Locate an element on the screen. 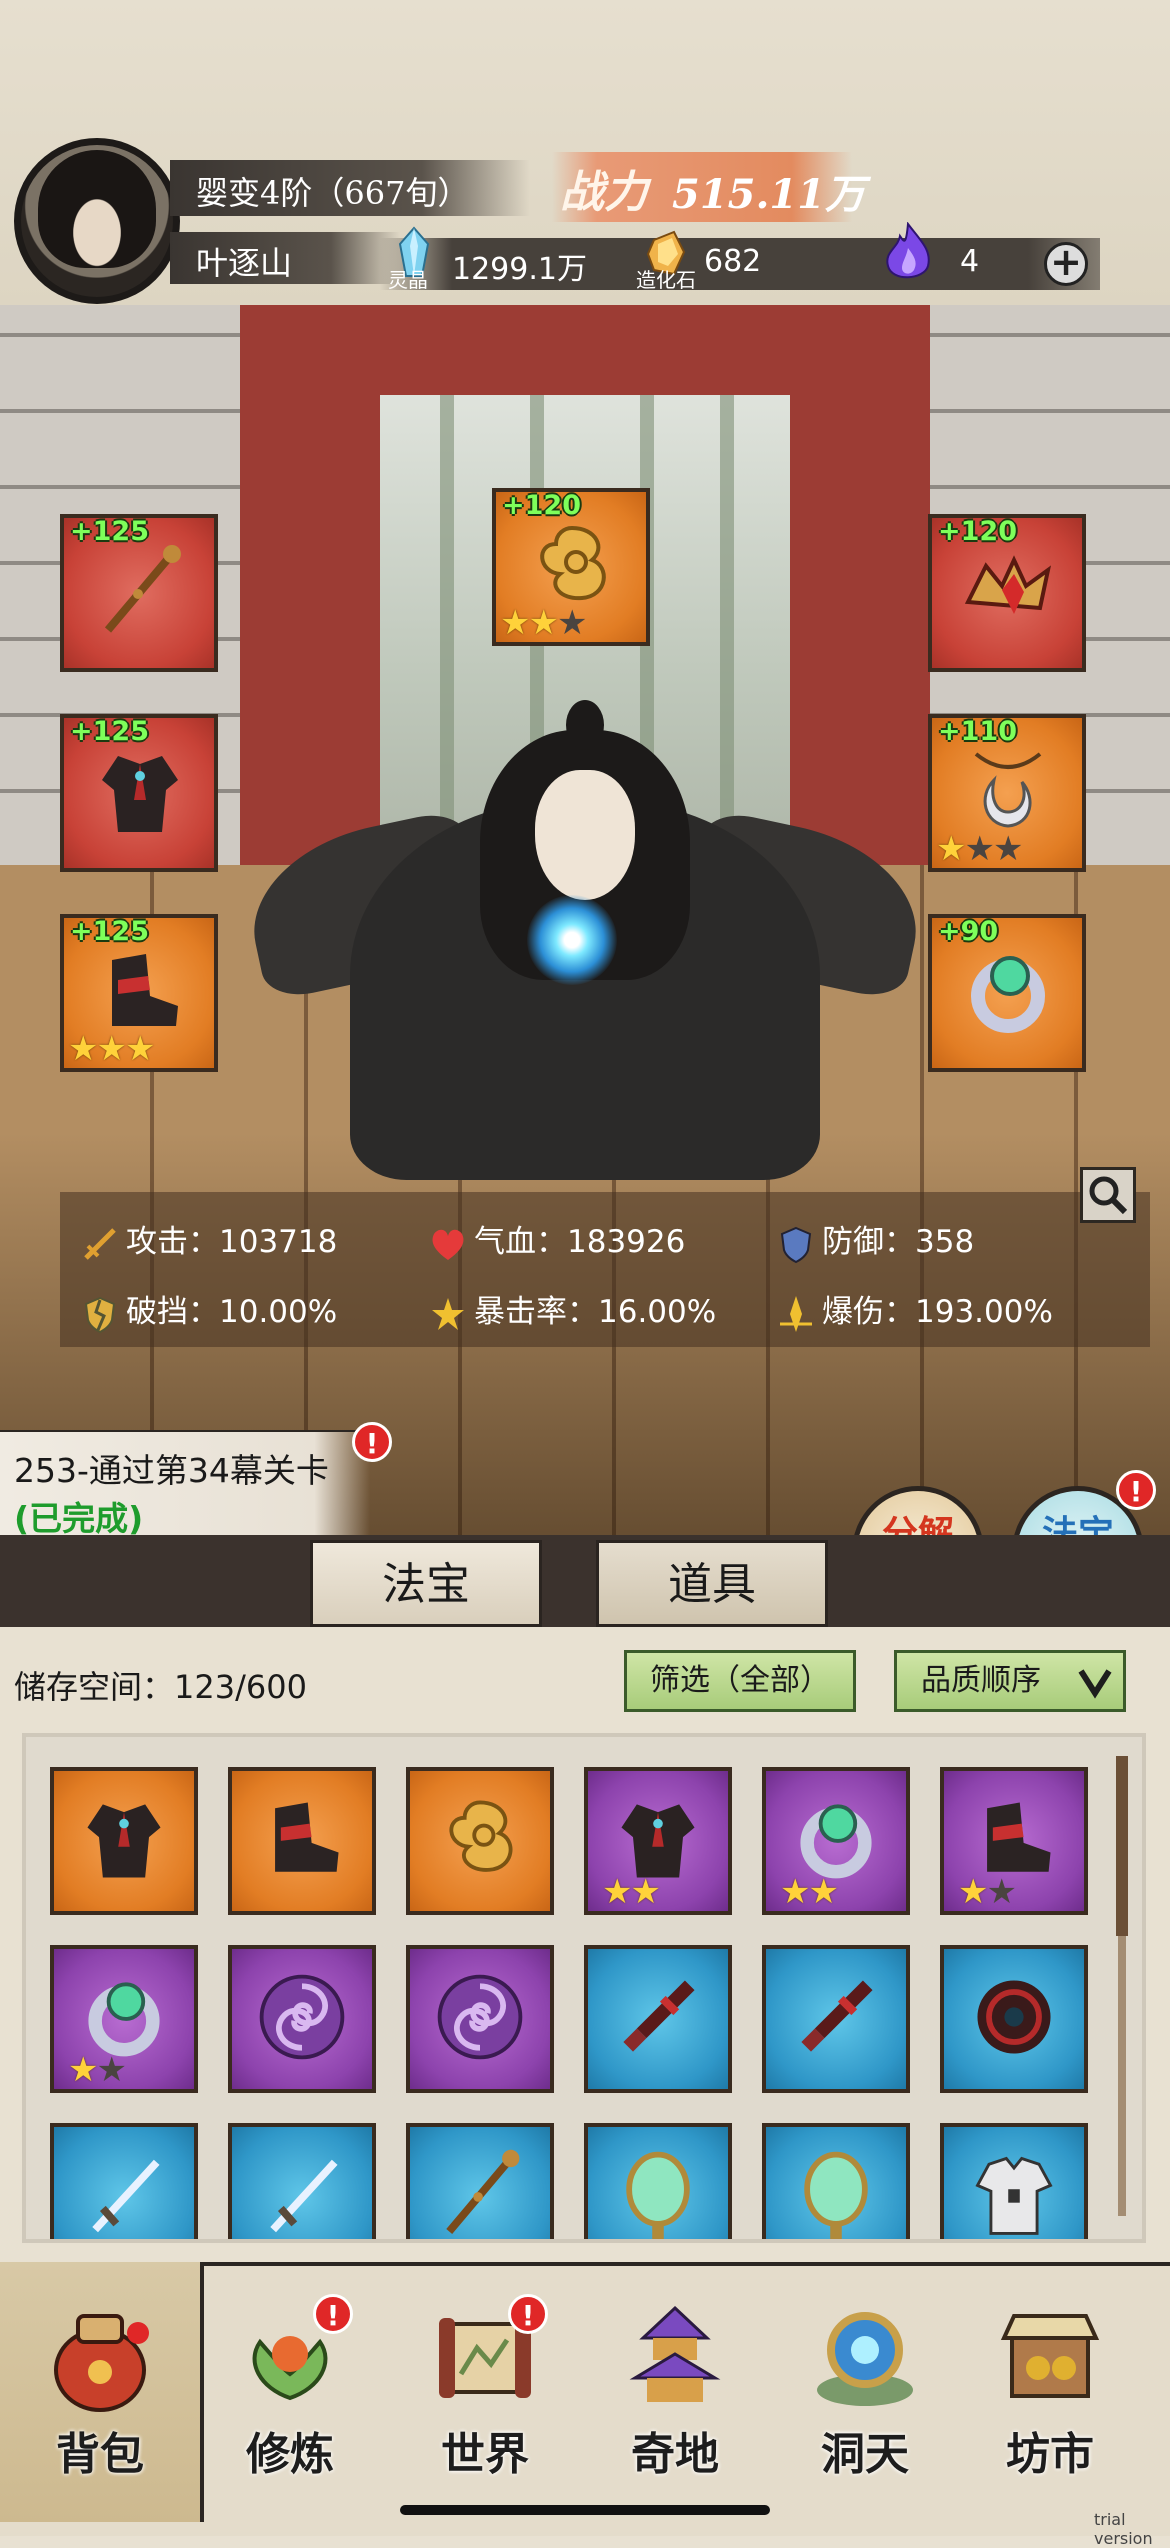  purple-flame-icon is located at coordinates (908, 250).